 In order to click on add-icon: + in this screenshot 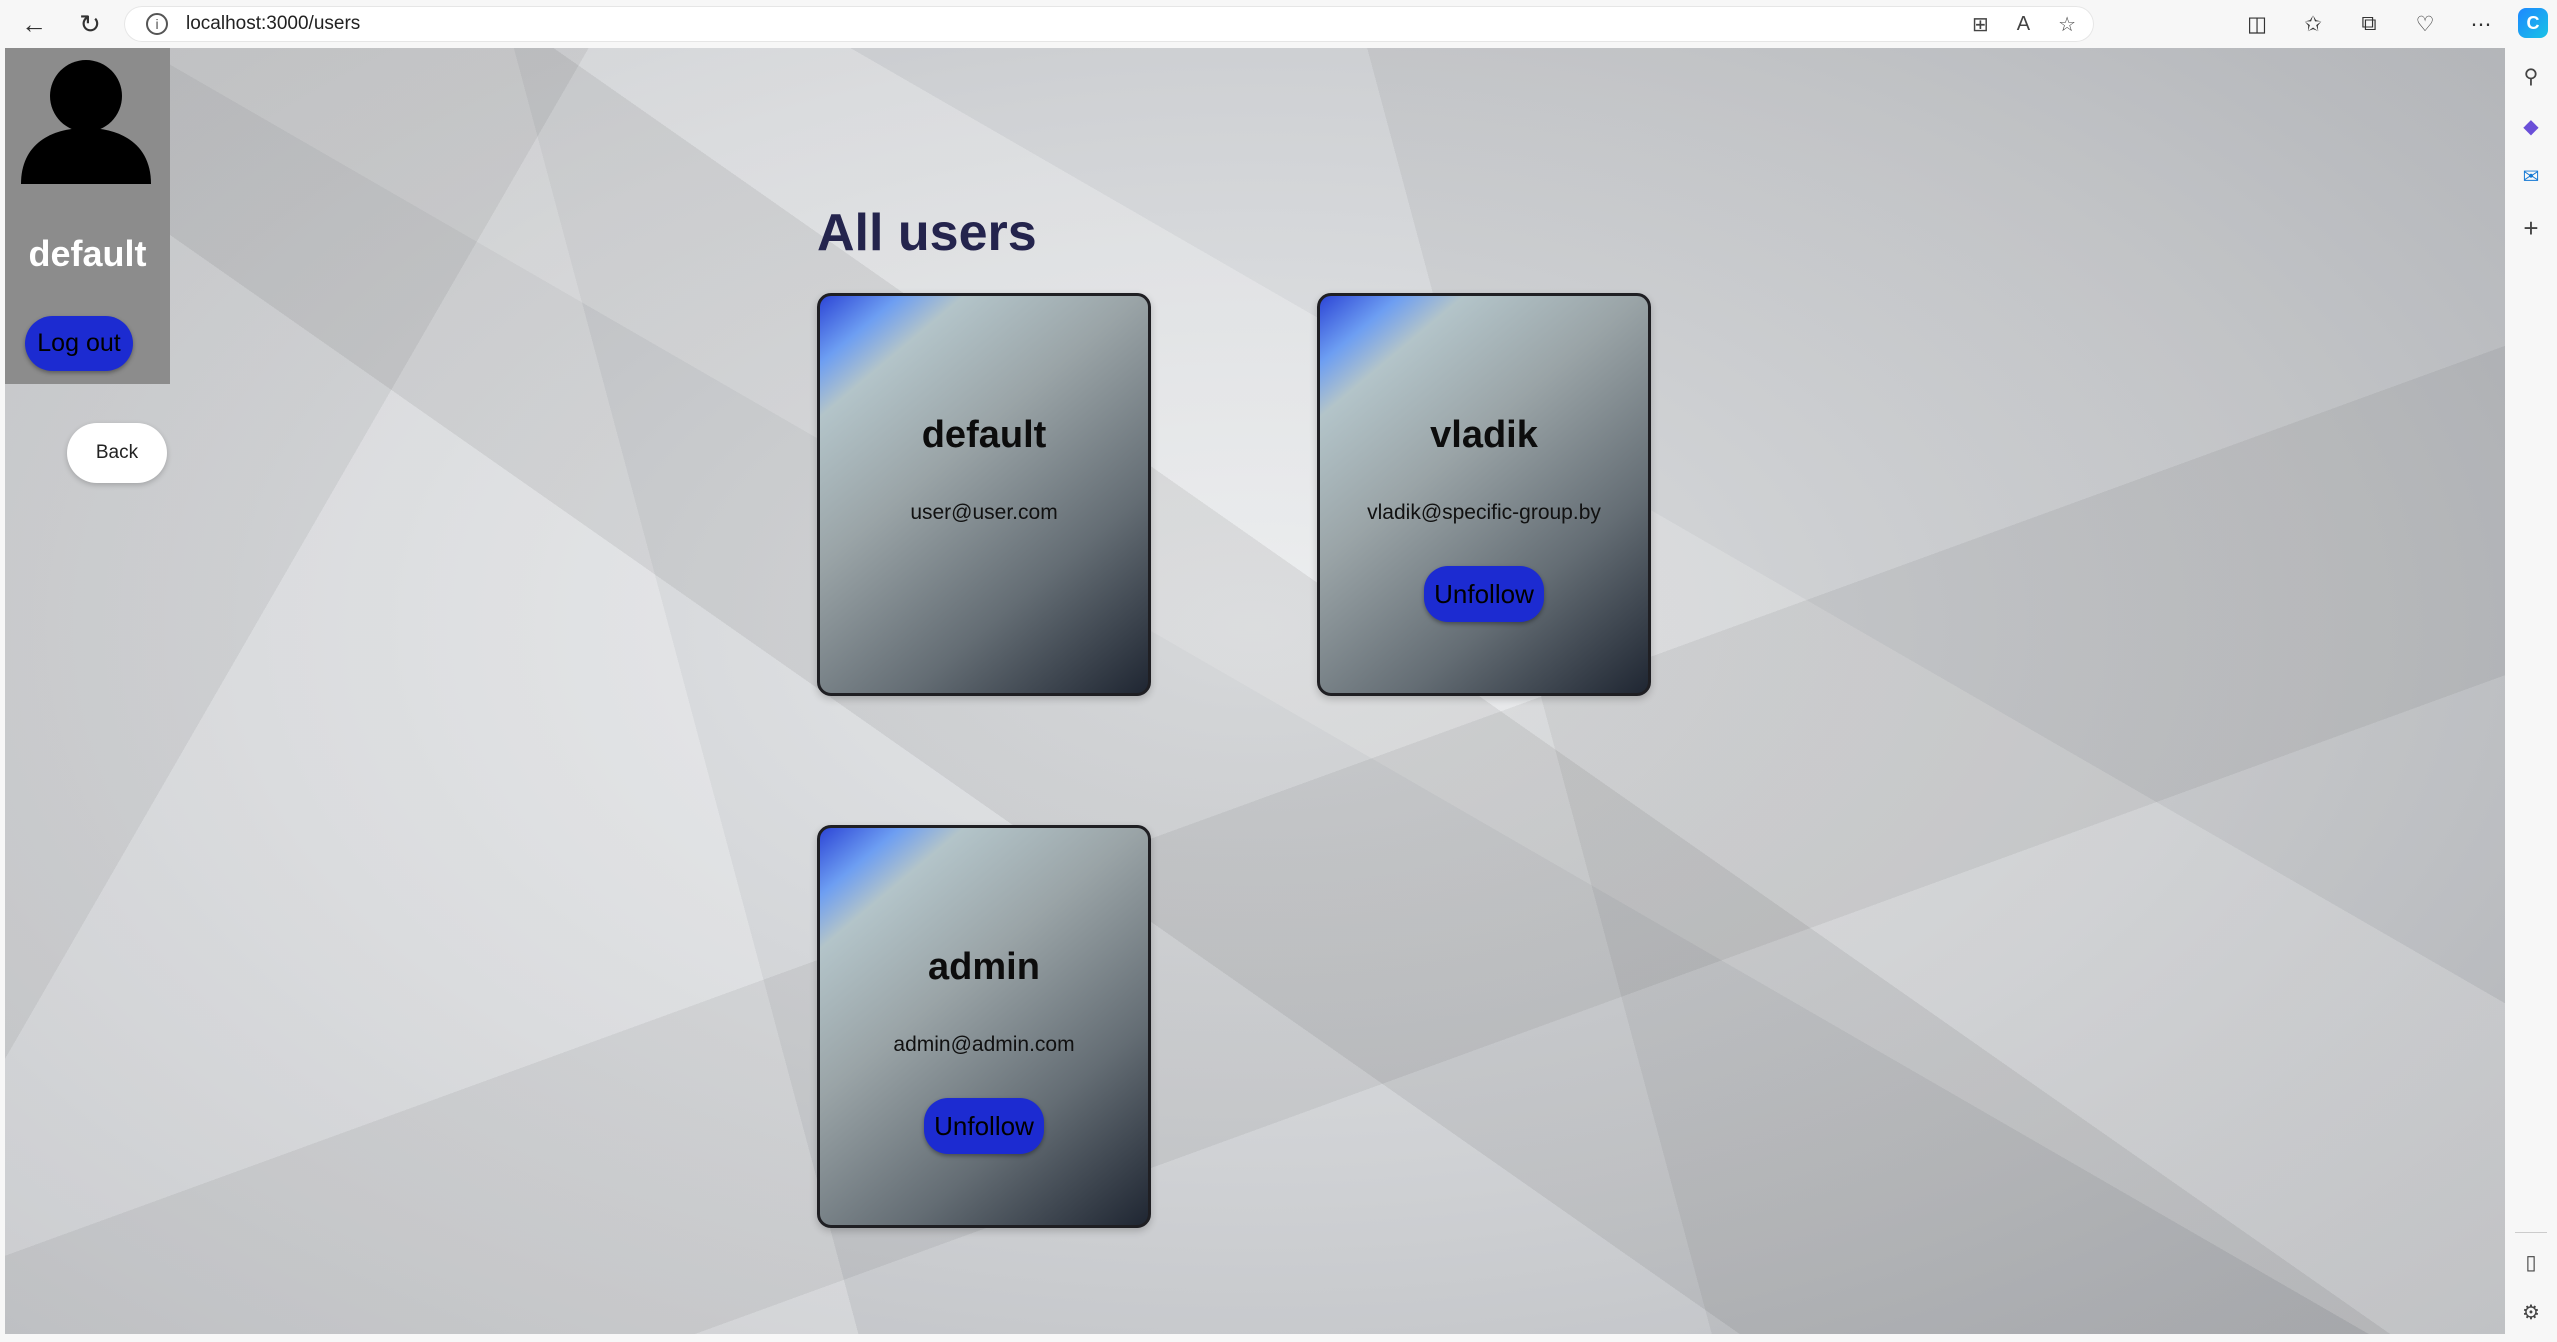, I will do `click(2531, 228)`.